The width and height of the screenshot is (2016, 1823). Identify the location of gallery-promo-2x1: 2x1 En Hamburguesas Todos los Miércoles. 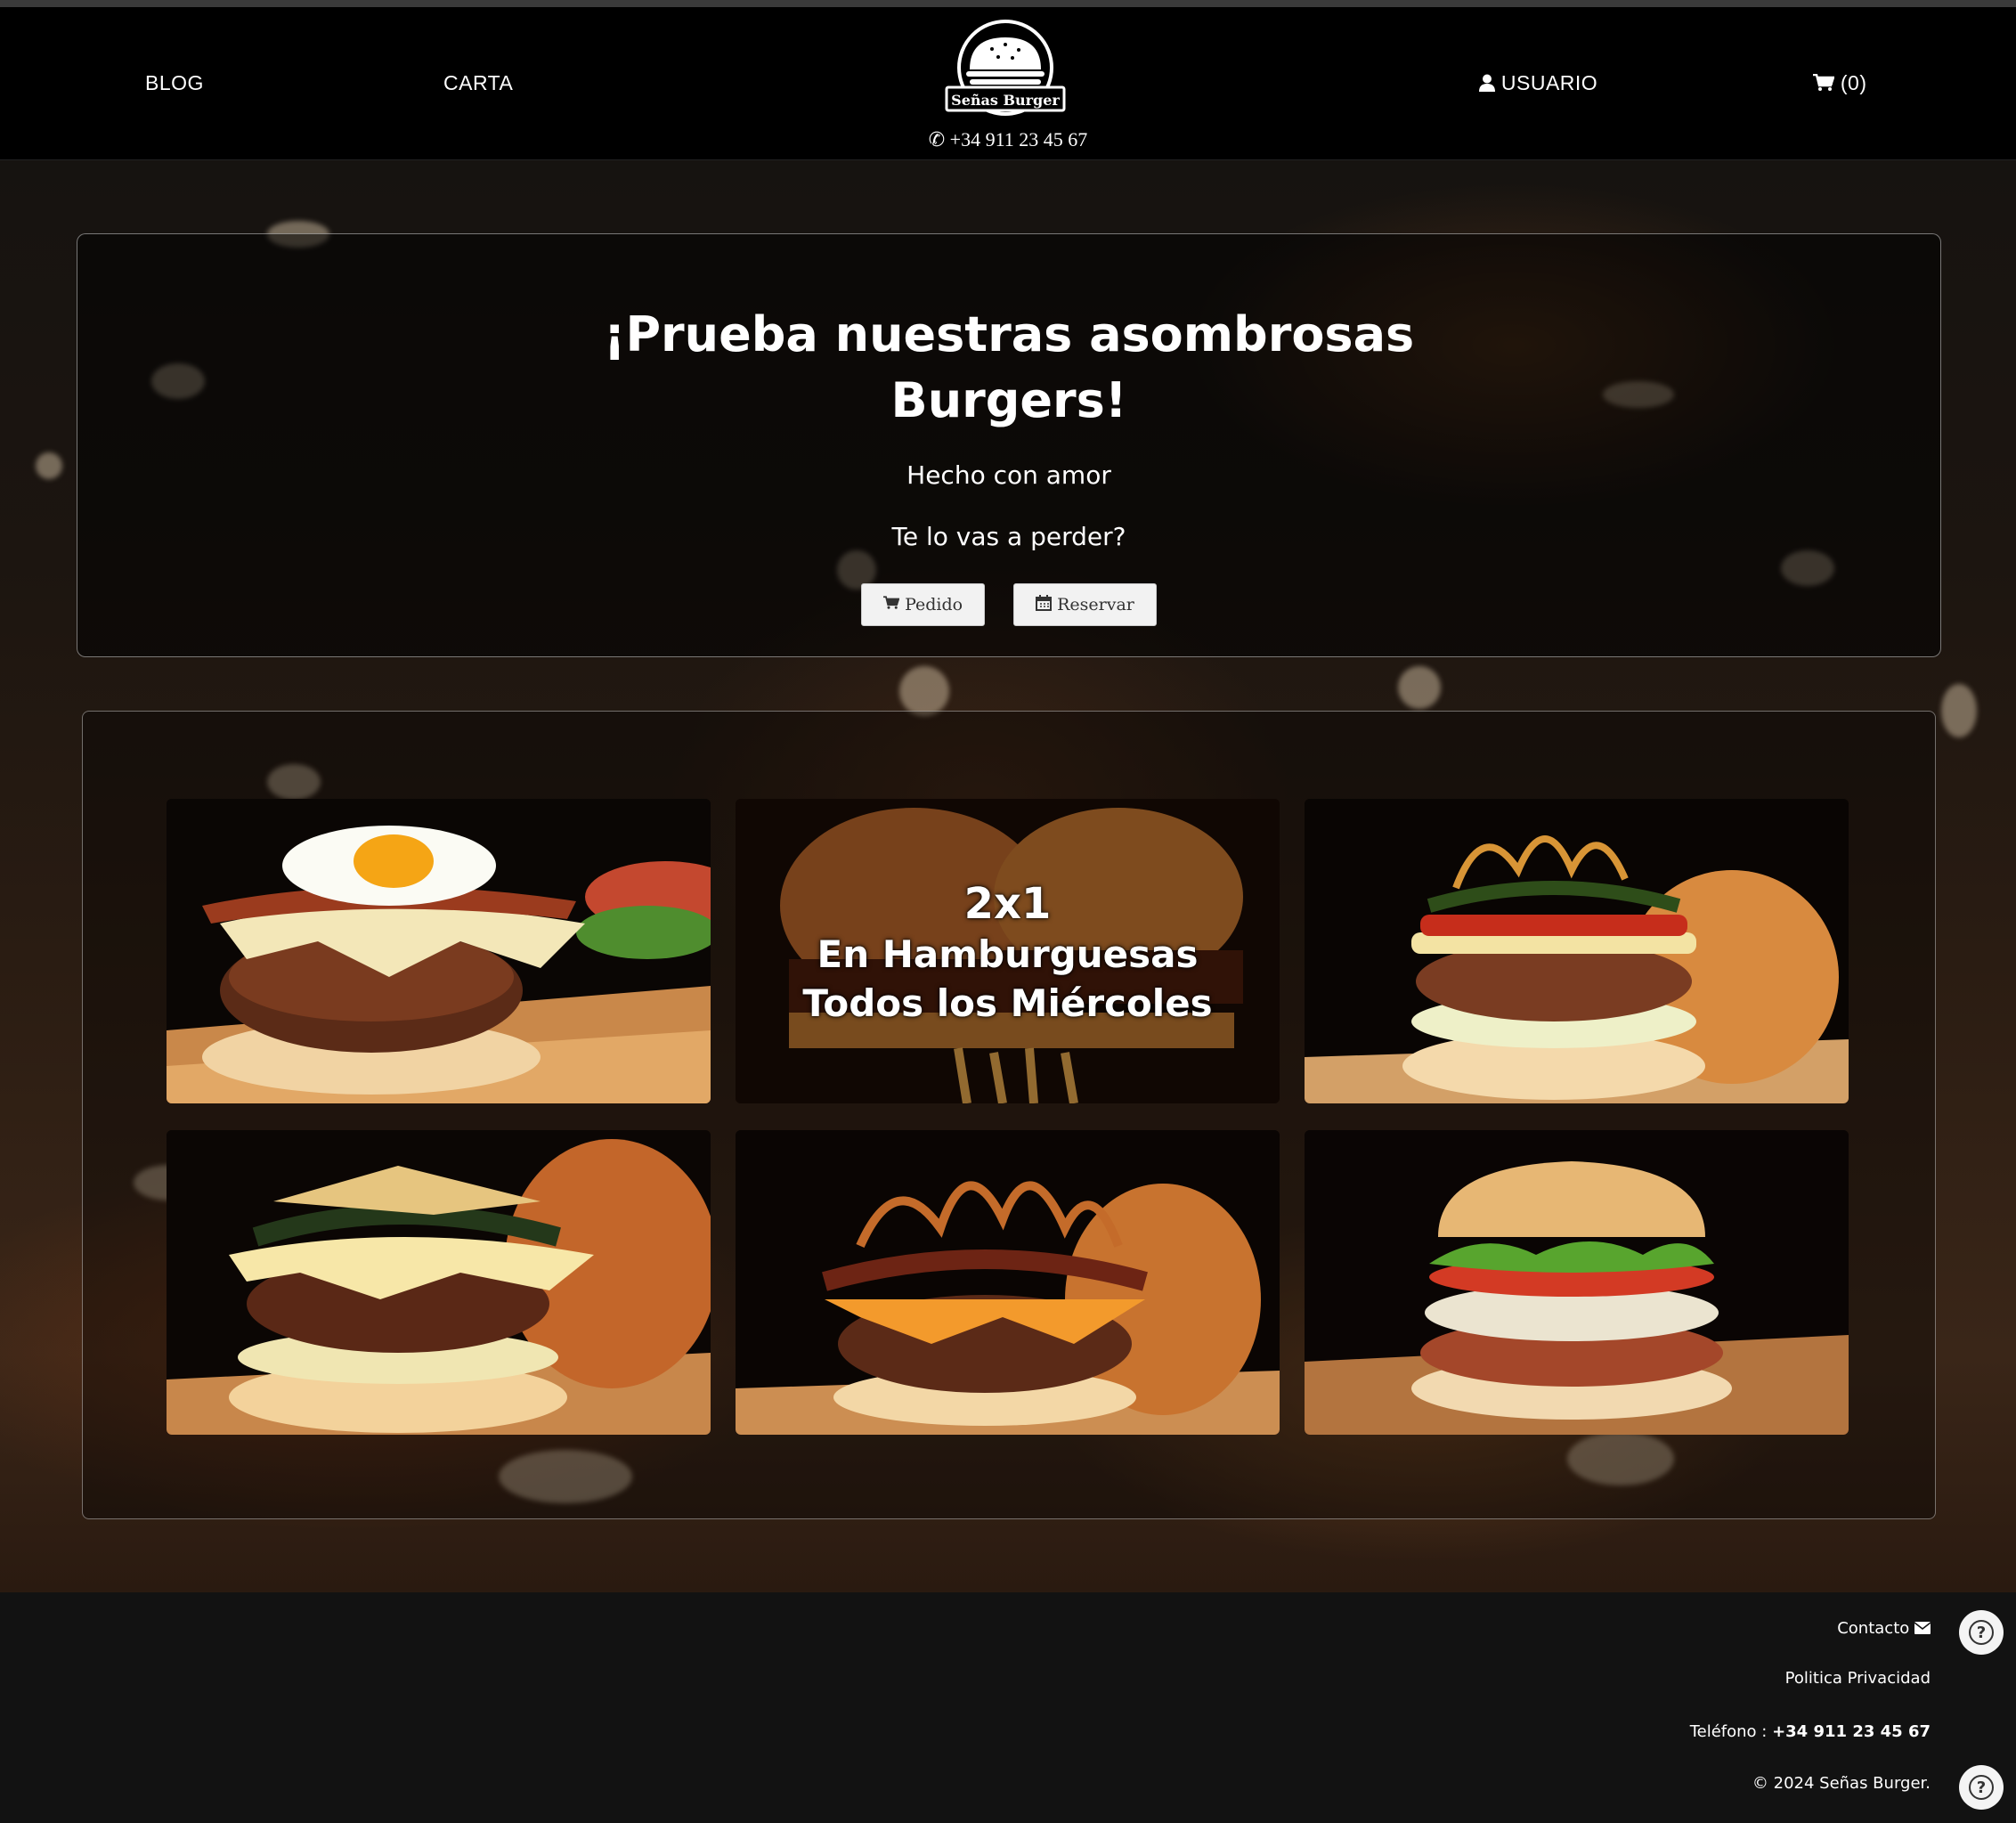
(1008, 951).